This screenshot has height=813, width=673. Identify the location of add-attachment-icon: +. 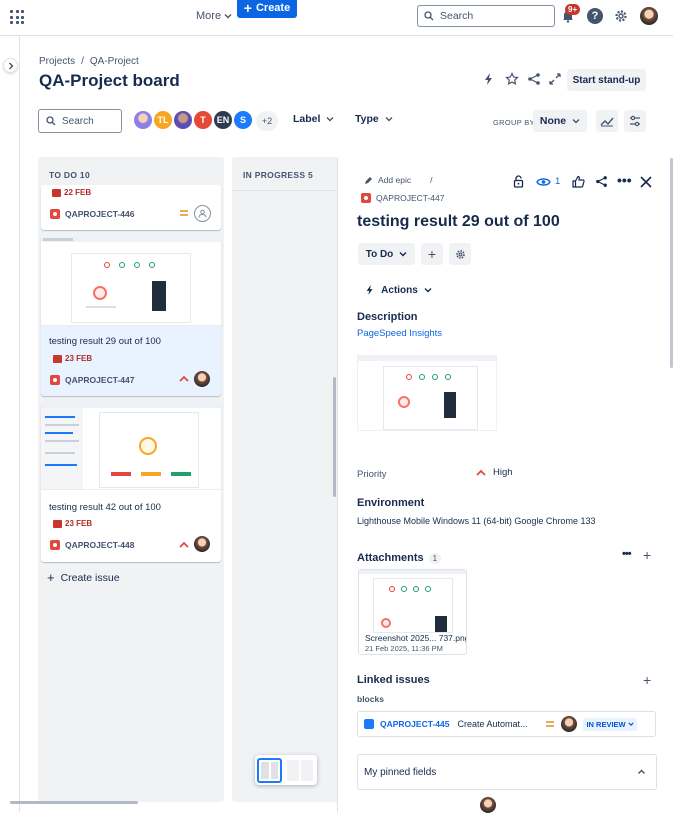
(647, 555).